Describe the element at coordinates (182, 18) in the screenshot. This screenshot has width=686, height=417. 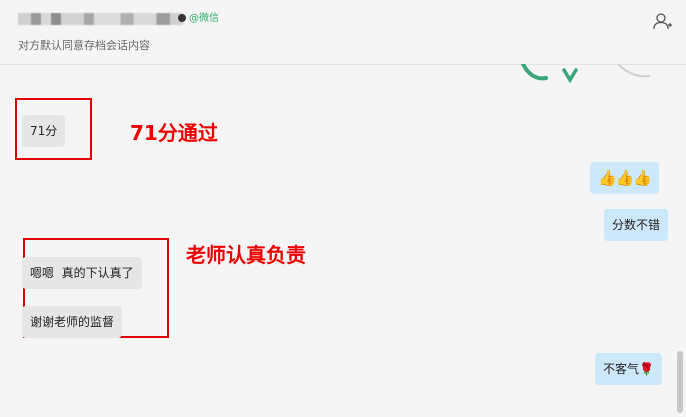
I see `status-dot` at that location.